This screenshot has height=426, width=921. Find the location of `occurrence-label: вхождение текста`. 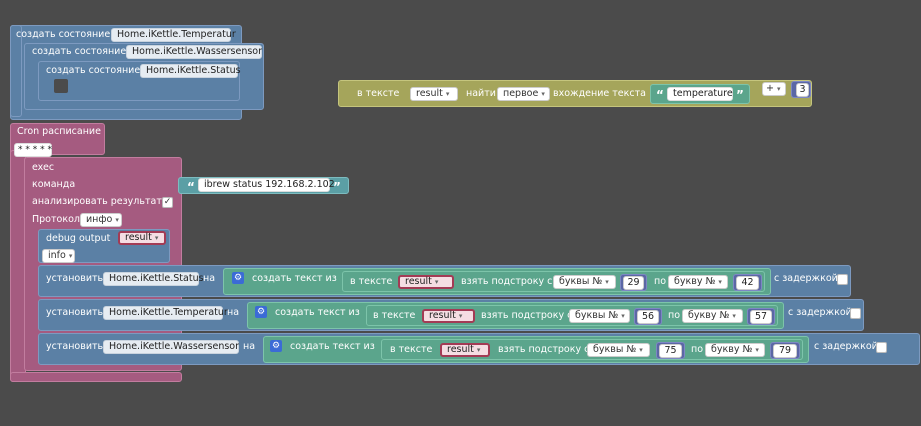

occurrence-label: вхождение текста is located at coordinates (599, 93).